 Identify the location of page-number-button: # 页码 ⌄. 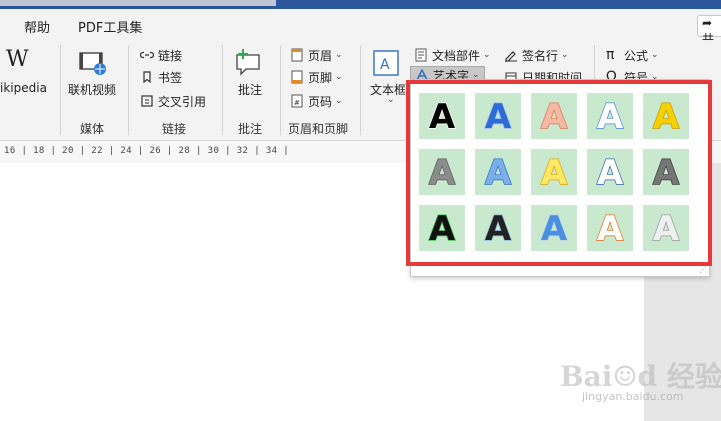
(316, 101).